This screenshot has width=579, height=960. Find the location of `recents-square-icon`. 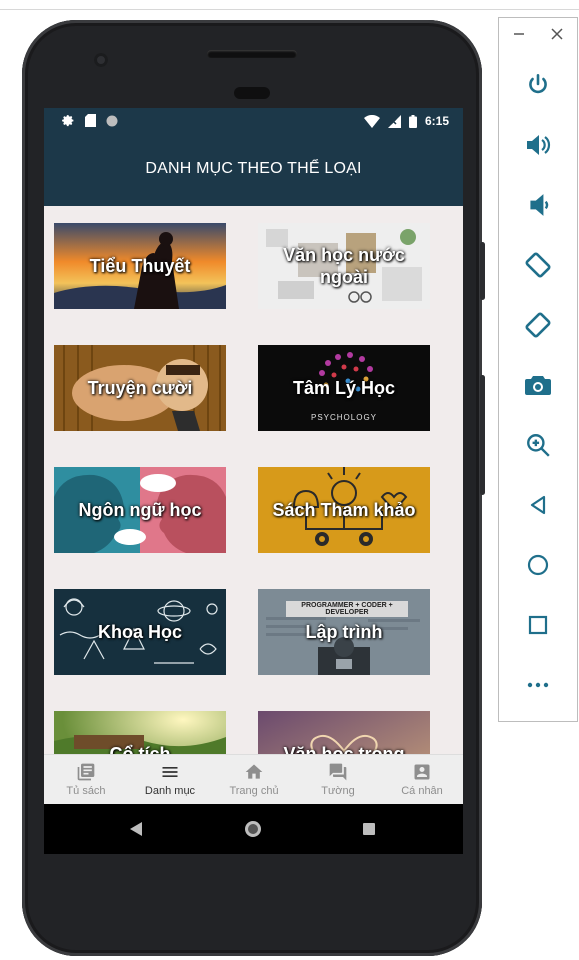

recents-square-icon is located at coordinates (369, 829).